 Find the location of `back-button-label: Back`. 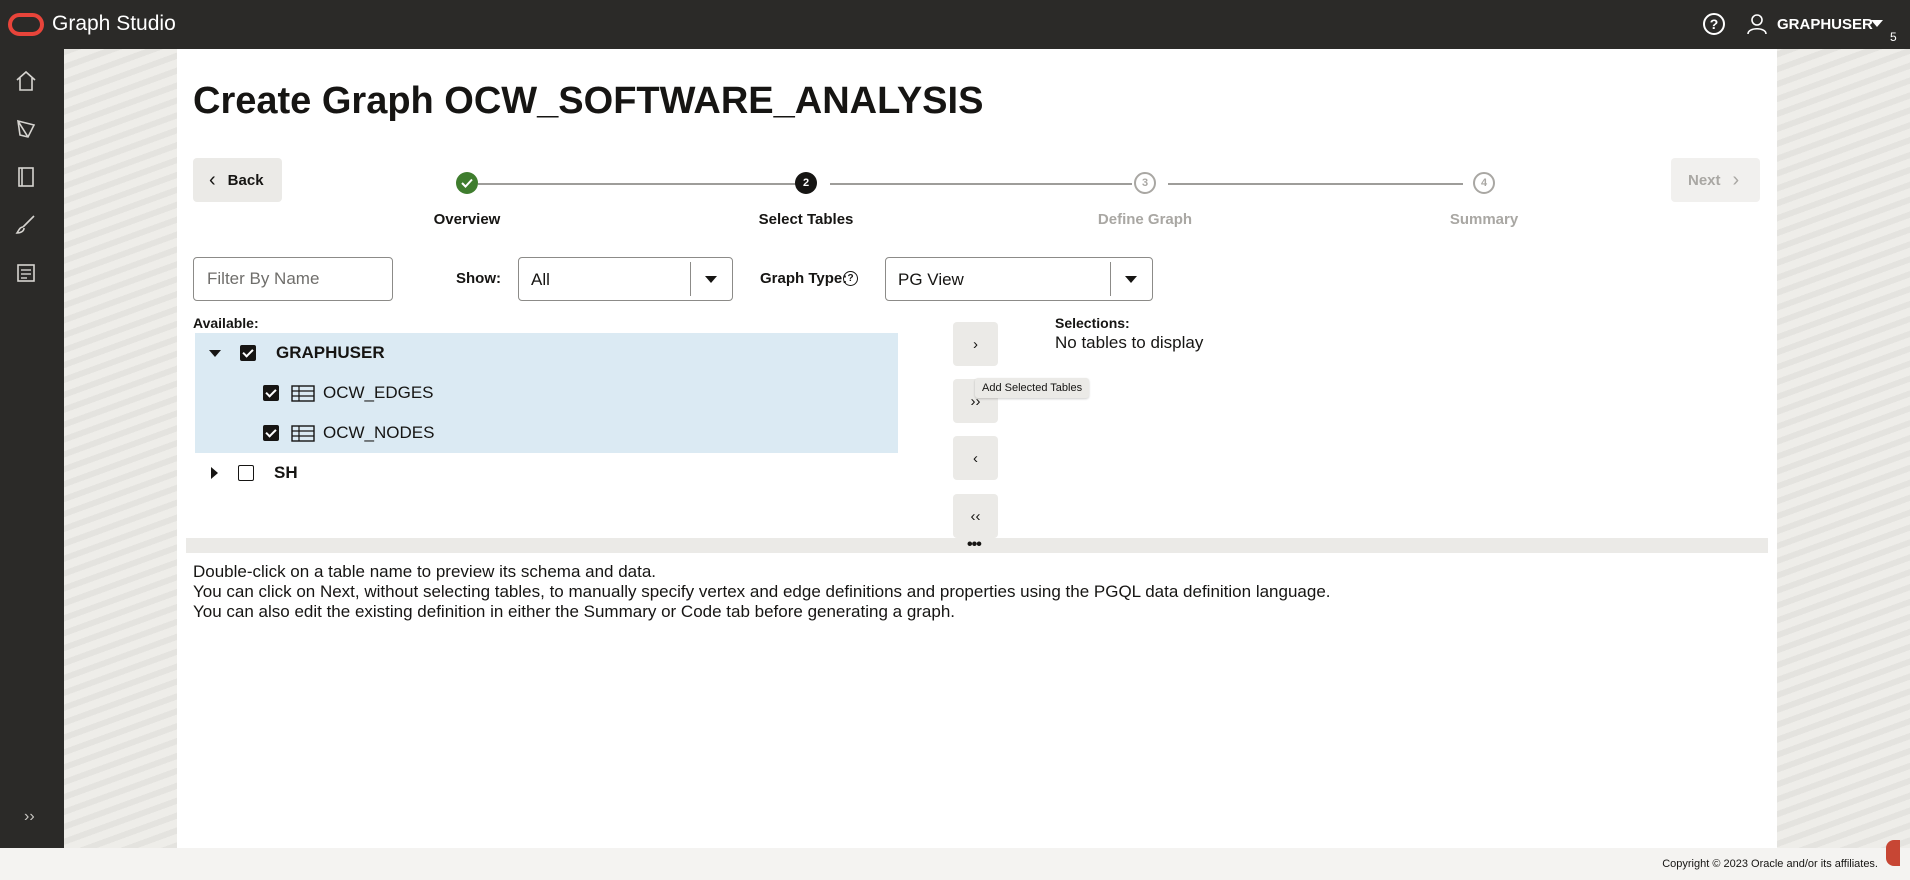

back-button-label: Back is located at coordinates (245, 180).